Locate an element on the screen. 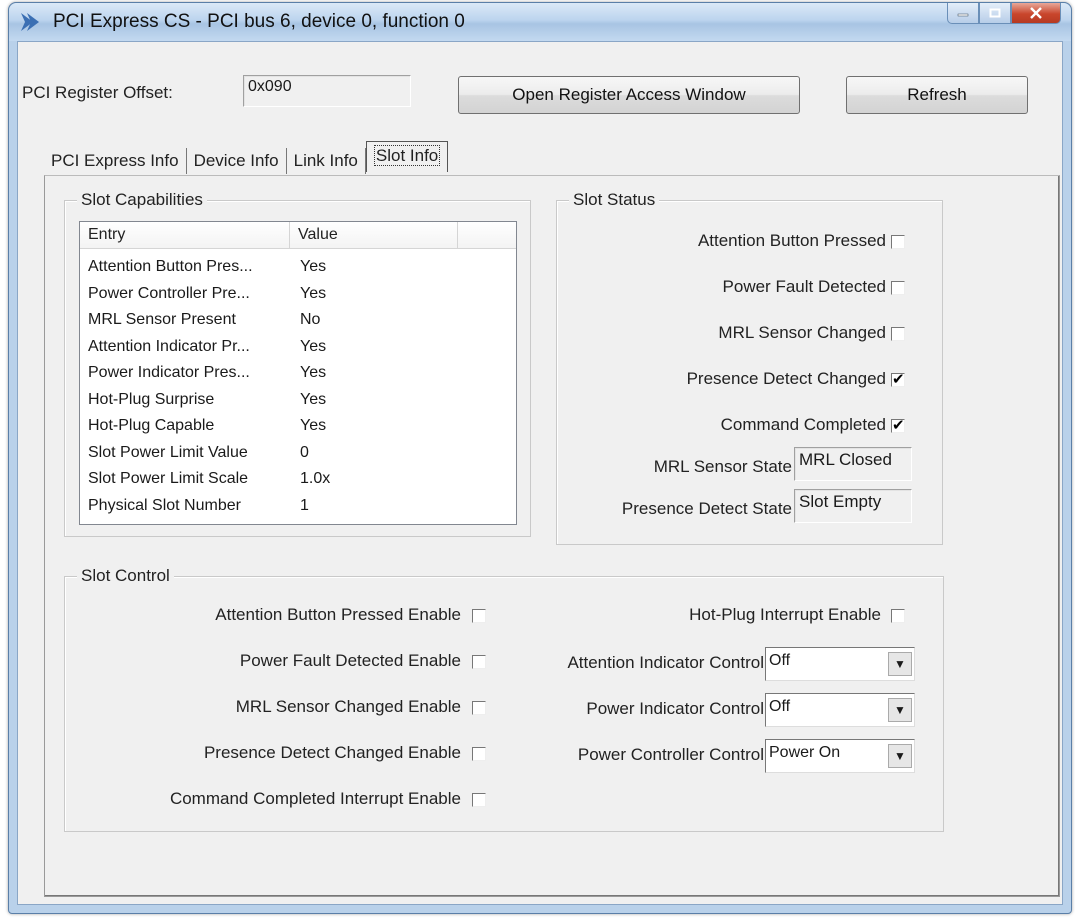 This screenshot has width=1075, height=918. list-item-entry: Slot Power Limit Value is located at coordinates (168, 452).